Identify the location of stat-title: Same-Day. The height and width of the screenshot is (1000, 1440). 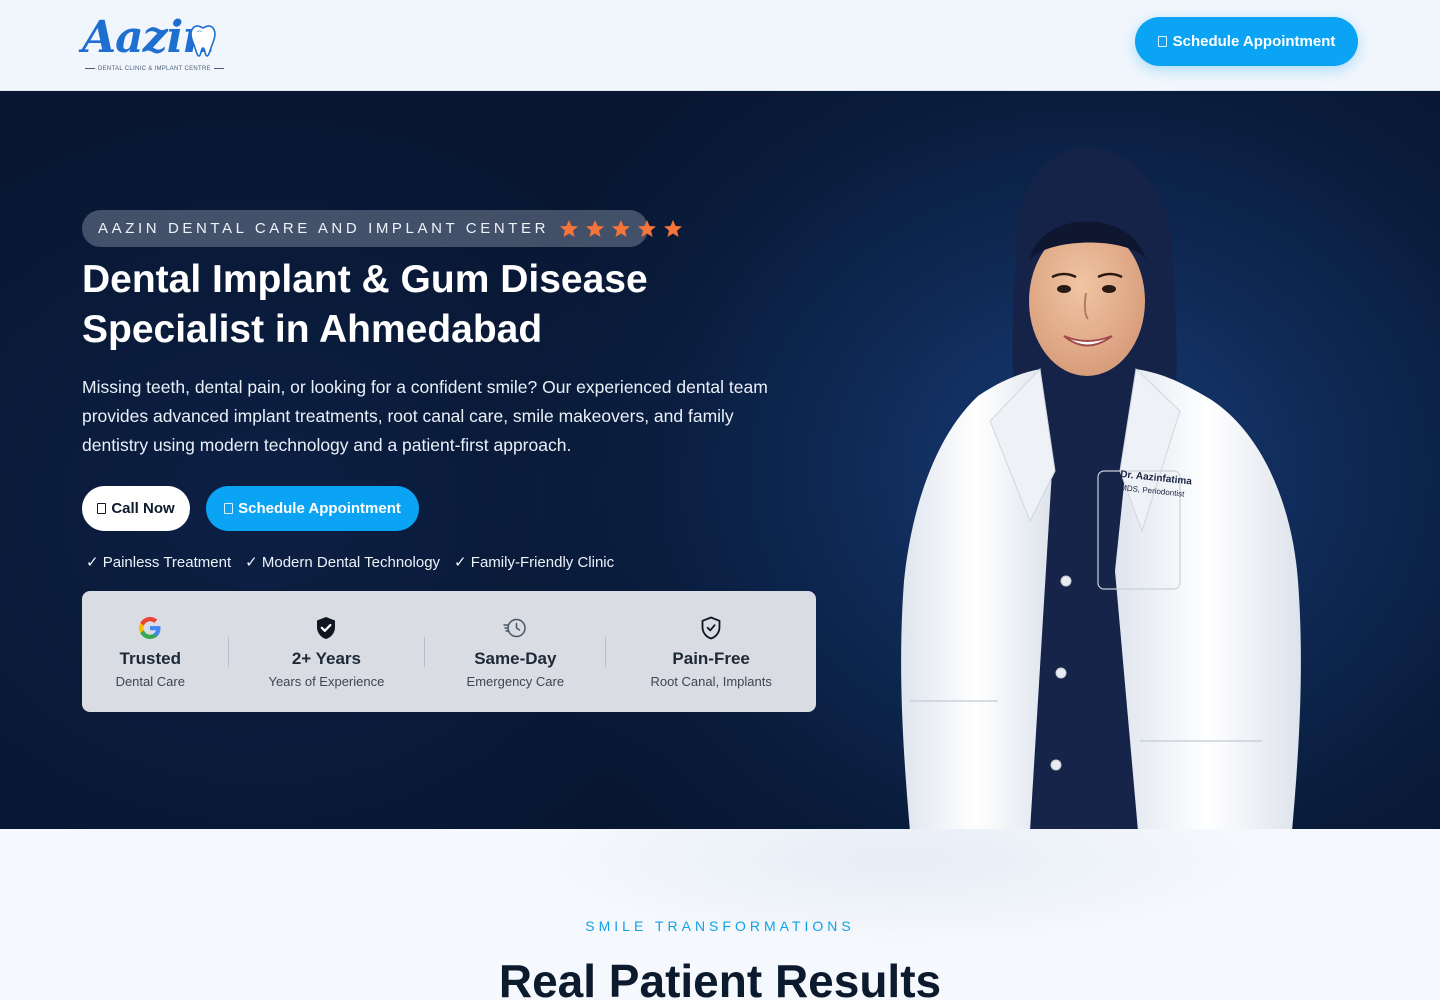
(515, 658).